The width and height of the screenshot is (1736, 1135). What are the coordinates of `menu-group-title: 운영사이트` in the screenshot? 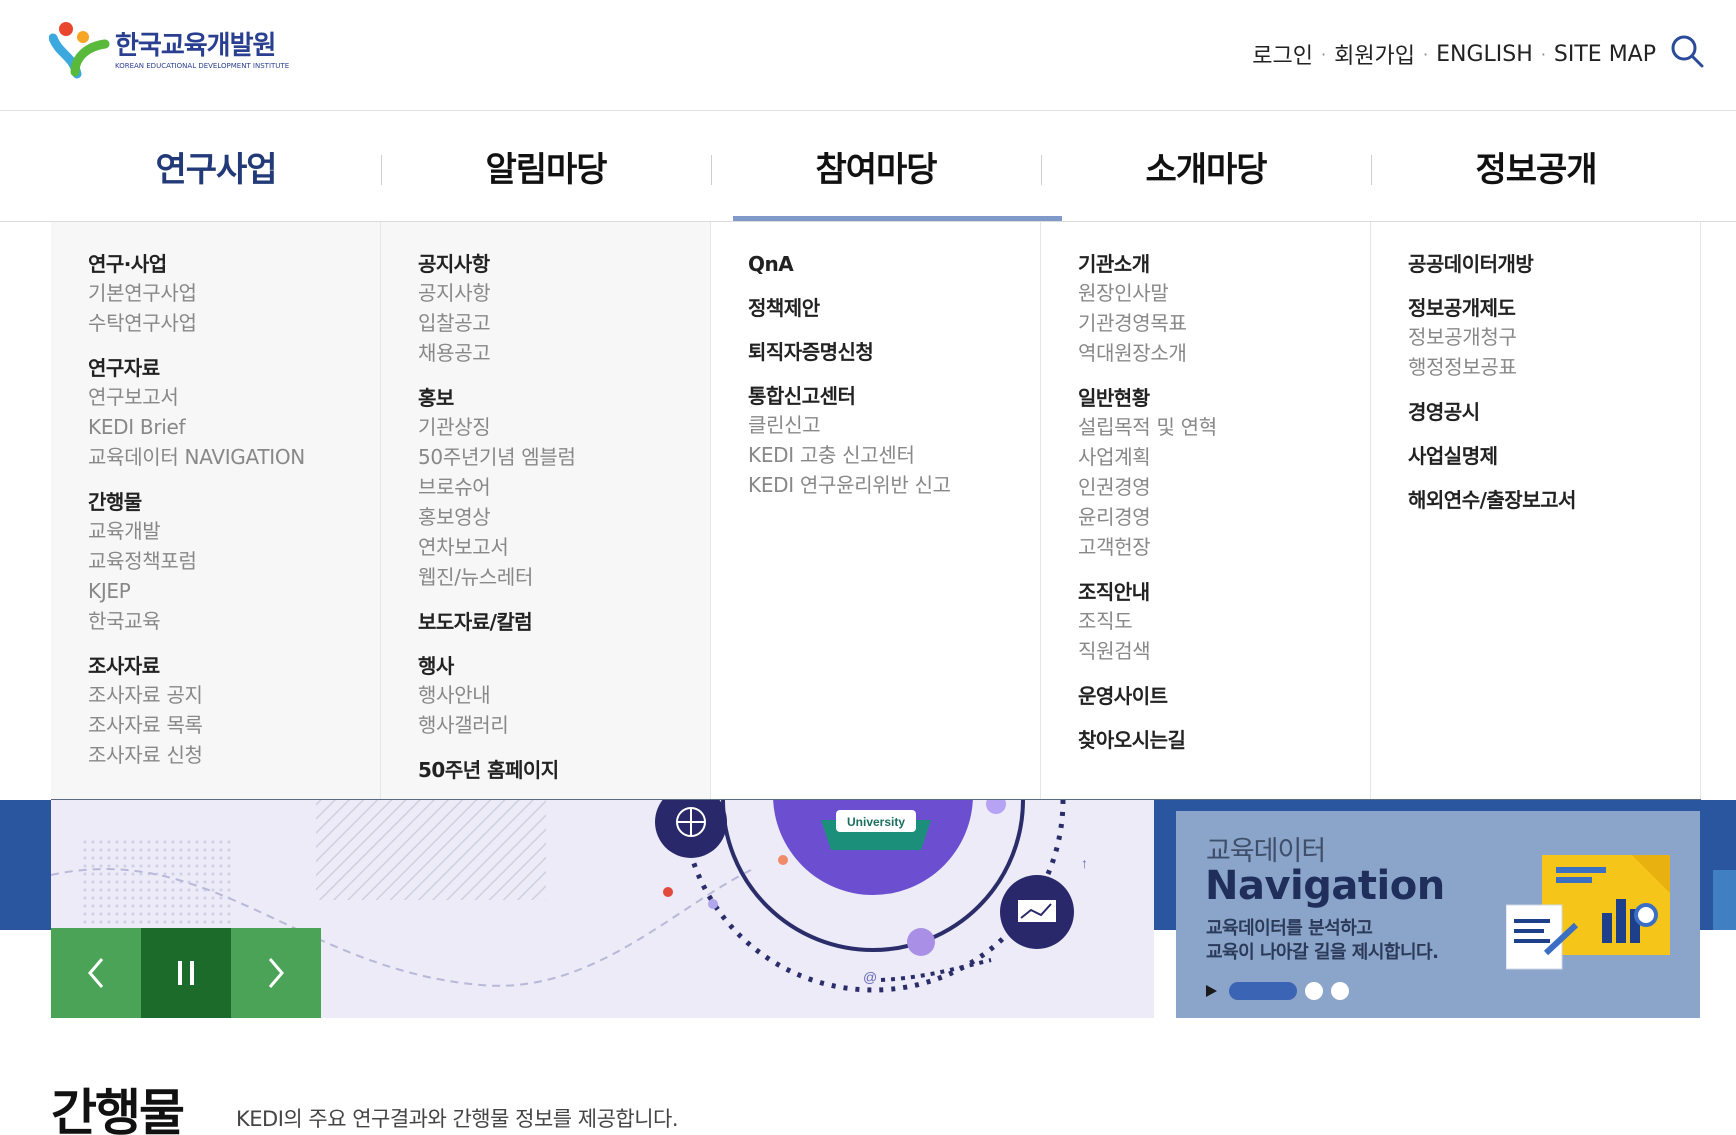 It's located at (1224, 696).